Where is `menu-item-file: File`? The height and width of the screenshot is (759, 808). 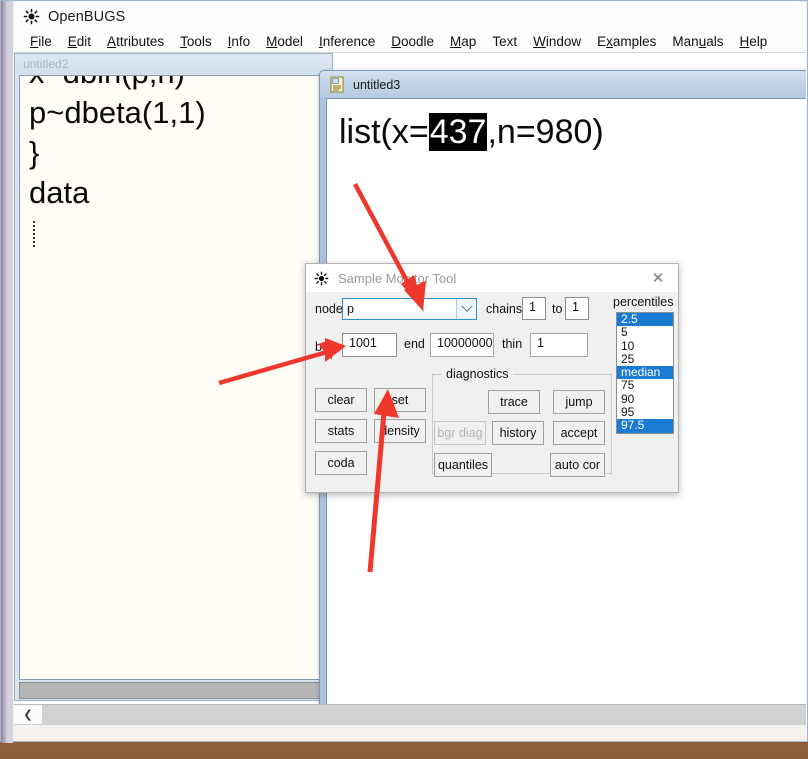 menu-item-file: File is located at coordinates (41, 41).